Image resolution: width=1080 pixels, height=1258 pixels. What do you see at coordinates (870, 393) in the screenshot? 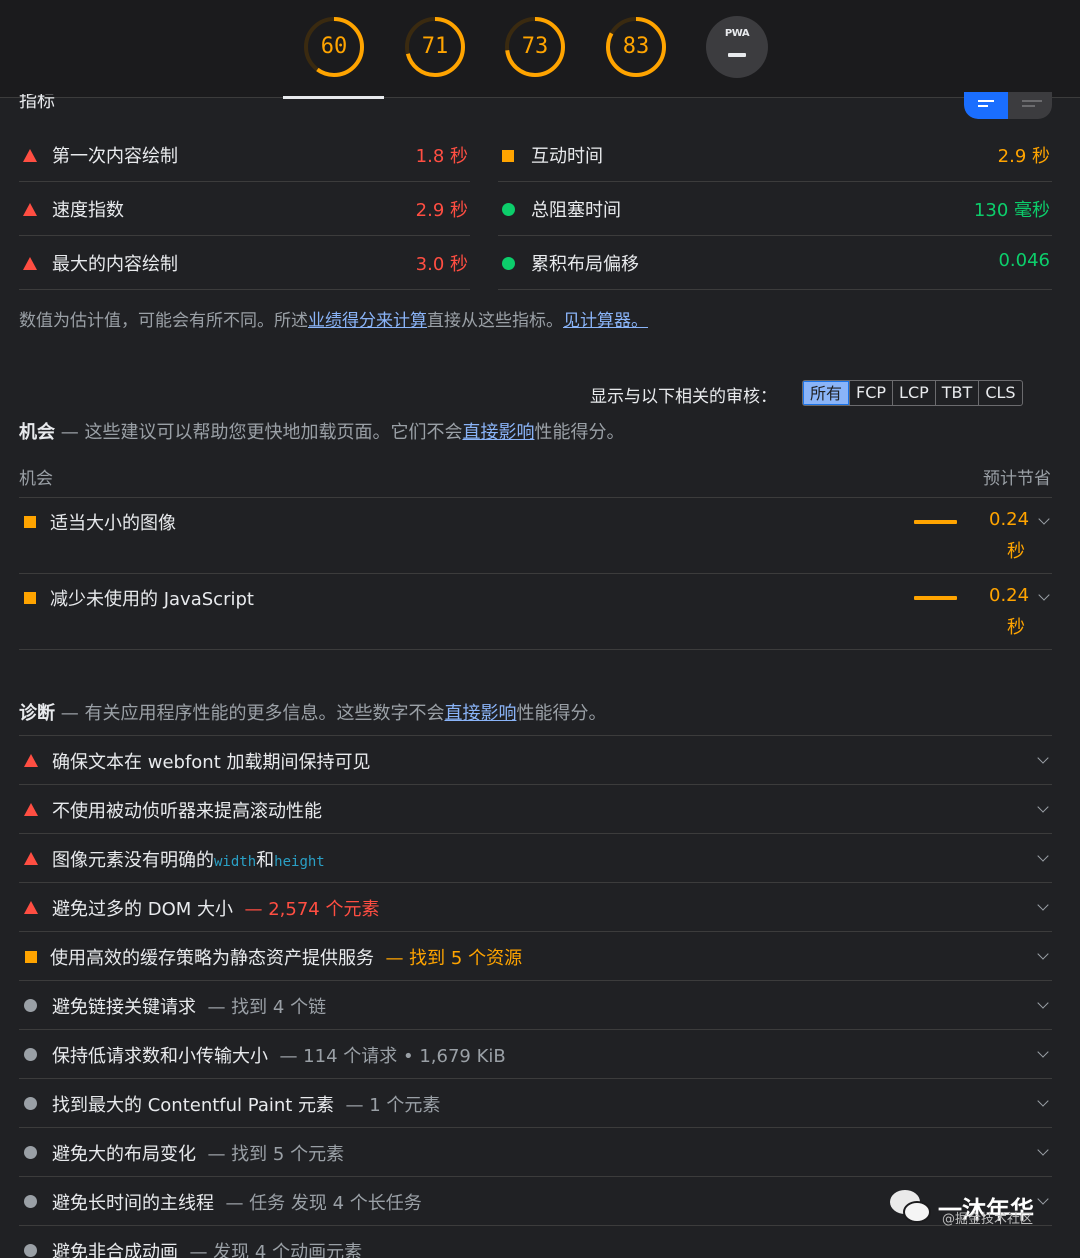
I see `filter-fcp: FCP` at bounding box center [870, 393].